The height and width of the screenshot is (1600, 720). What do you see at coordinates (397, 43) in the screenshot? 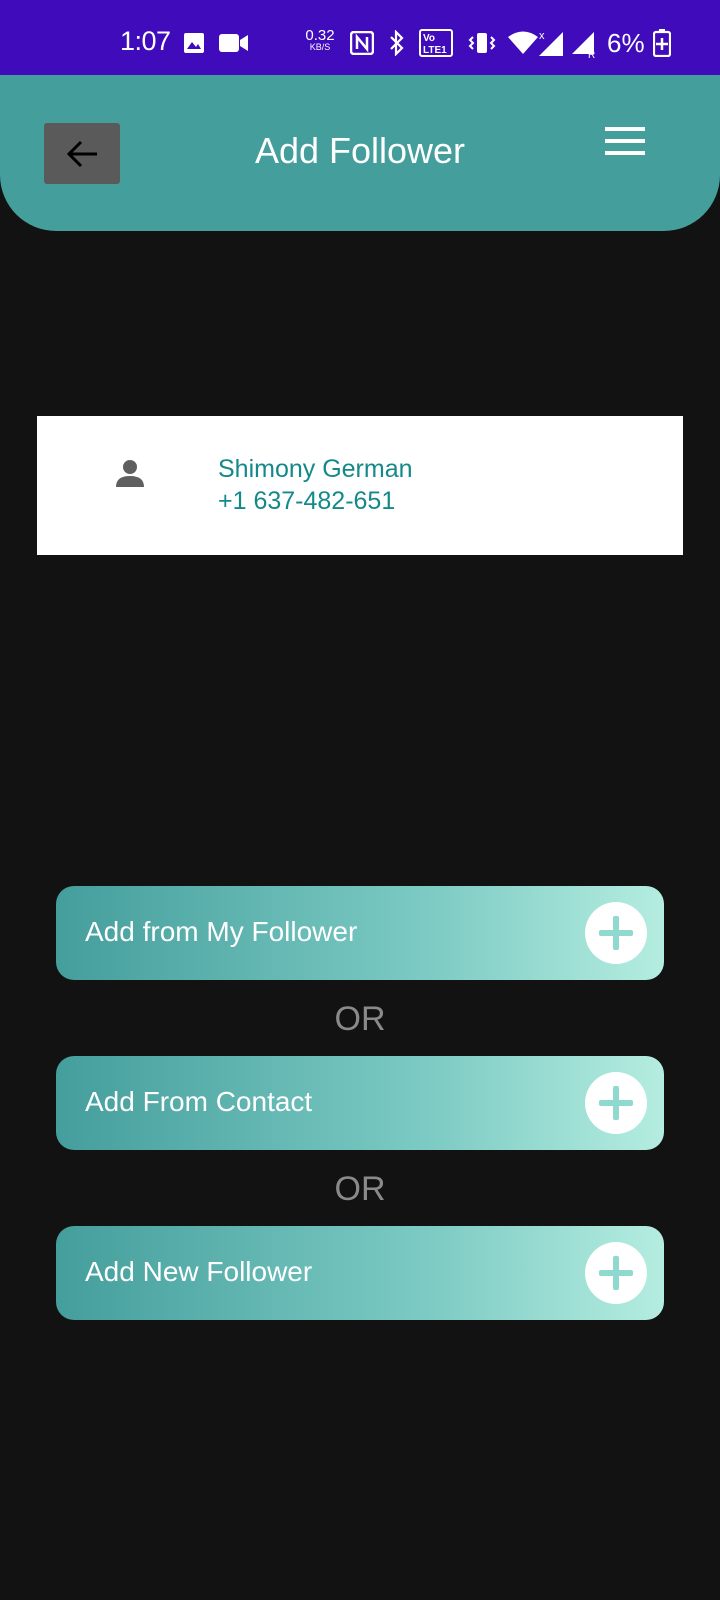
I see `bluetooth-icon` at bounding box center [397, 43].